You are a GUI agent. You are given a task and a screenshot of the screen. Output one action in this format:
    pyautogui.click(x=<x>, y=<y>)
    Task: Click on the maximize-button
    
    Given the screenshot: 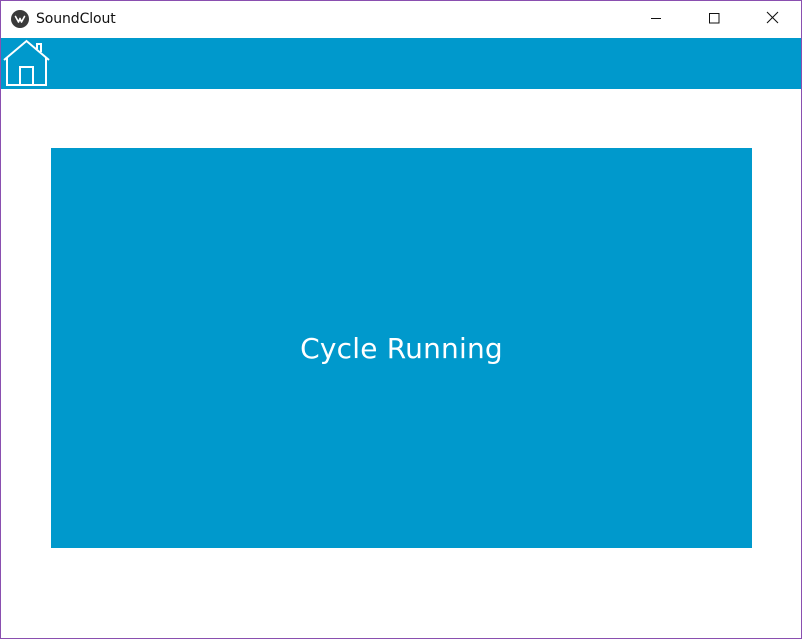 What is the action you would take?
    pyautogui.click(x=714, y=19)
    